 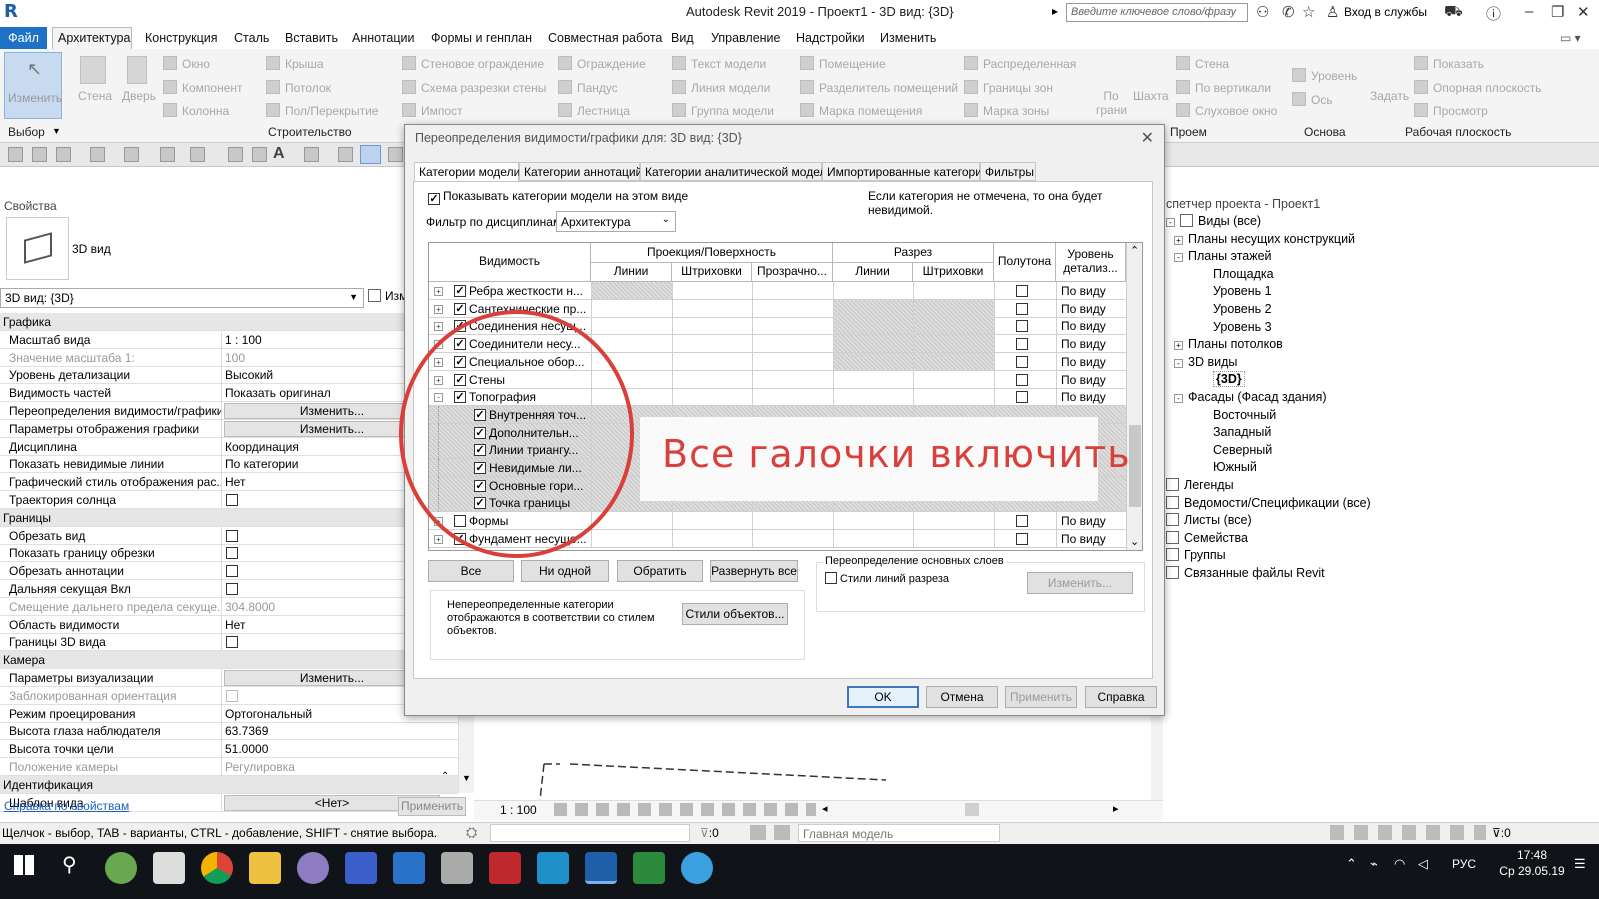 What do you see at coordinates (1226, 110) in the screenshot?
I see `dormer-button: Слуховое окно` at bounding box center [1226, 110].